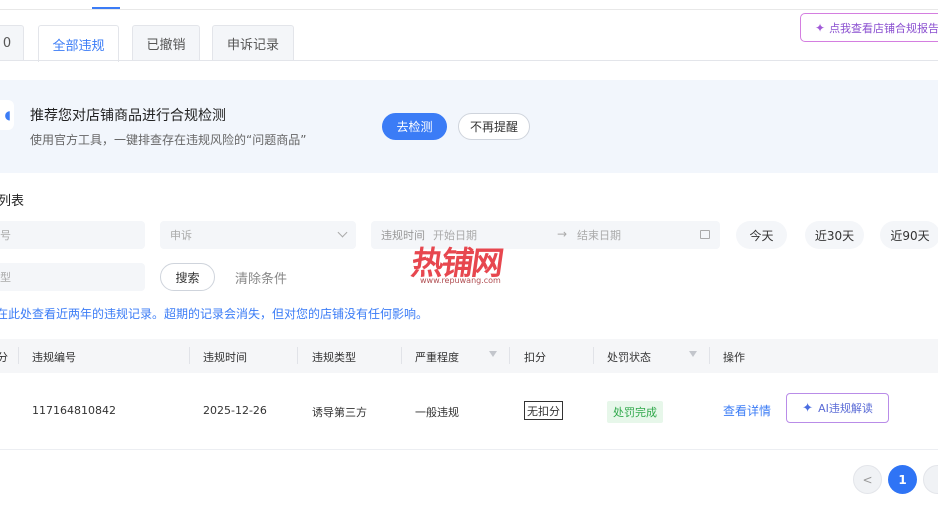  I want to click on compliance-report-button: ✦ 点我查看店铺合规报告, so click(869, 27).